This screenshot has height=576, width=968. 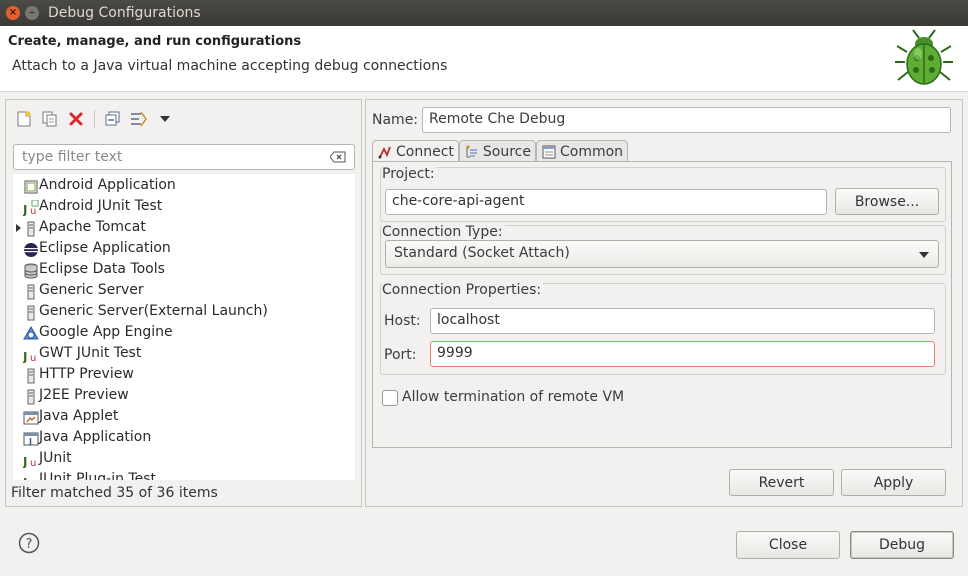 I want to click on filter-icon, so click(x=139, y=119).